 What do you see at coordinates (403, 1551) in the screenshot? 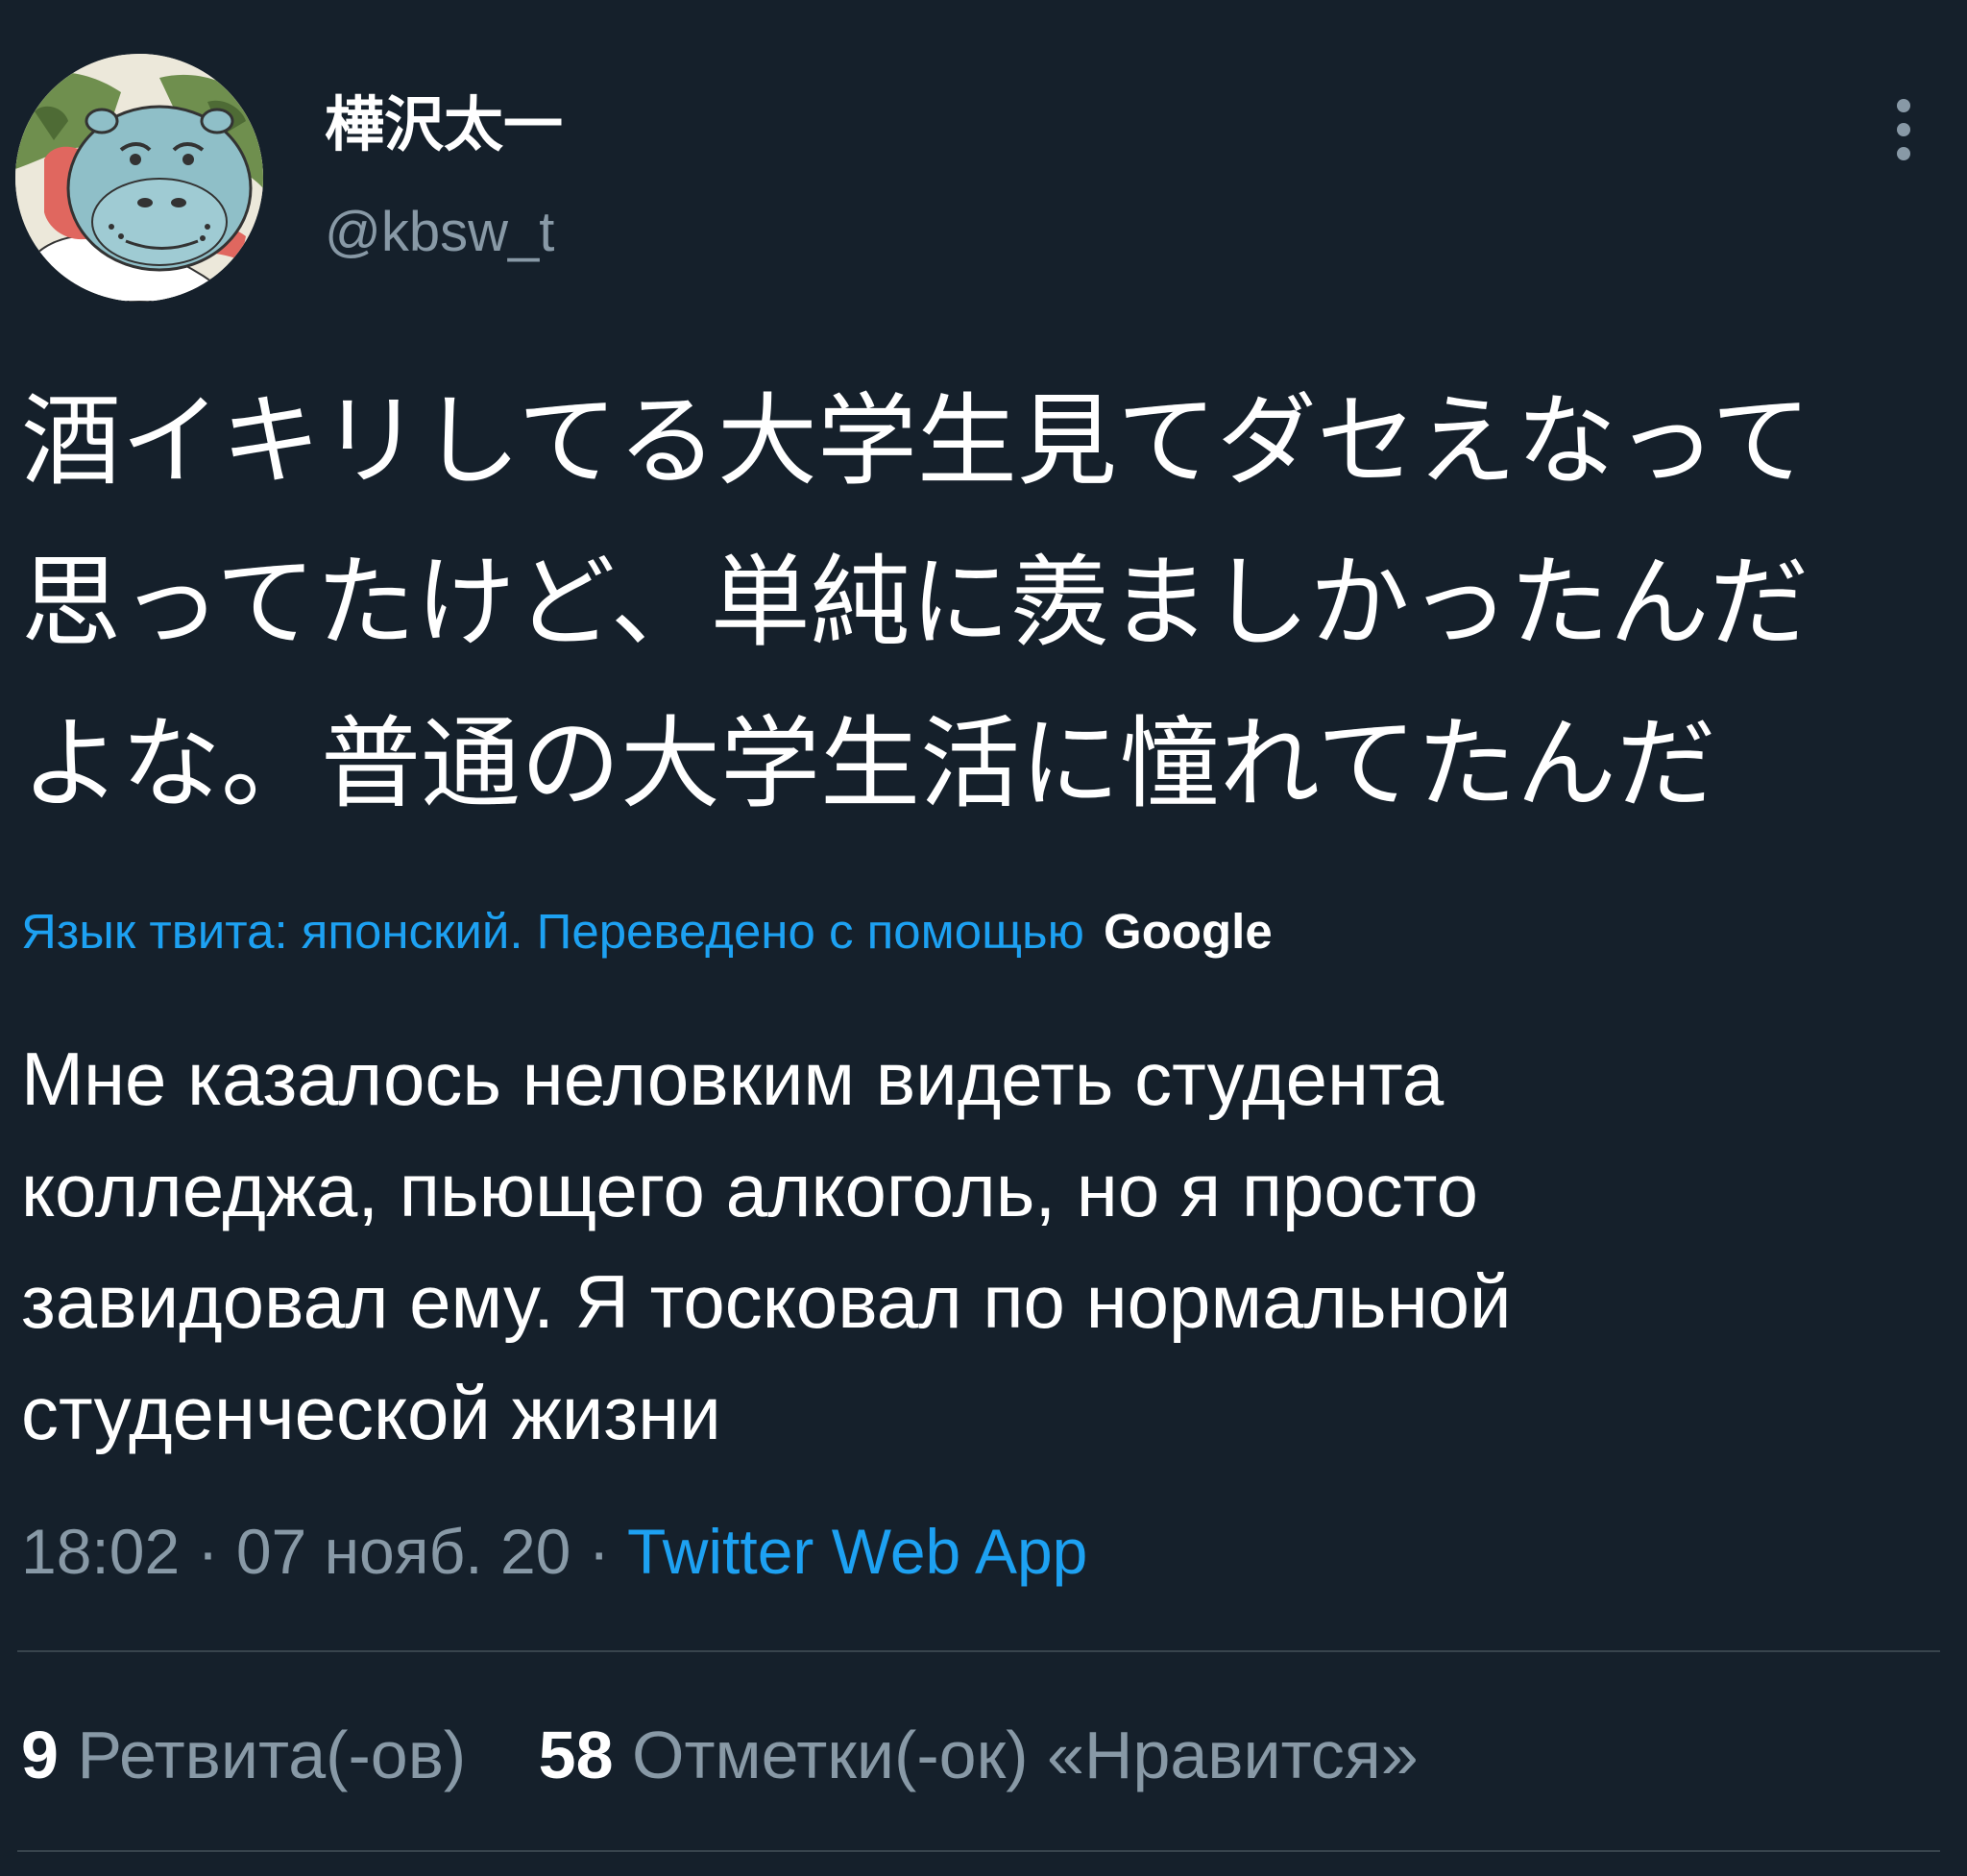
I see `tweet-date: 07 нояб. 20` at bounding box center [403, 1551].